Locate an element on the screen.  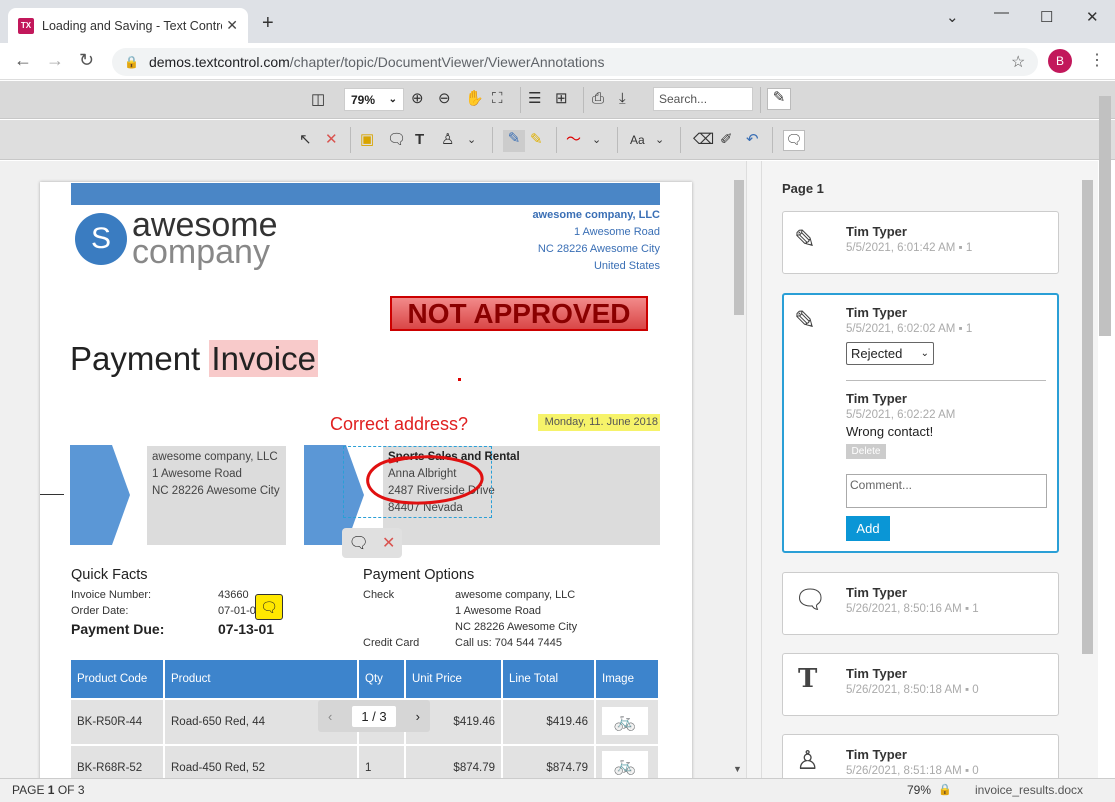
status-zoom: 79% is located at coordinates (919, 790).